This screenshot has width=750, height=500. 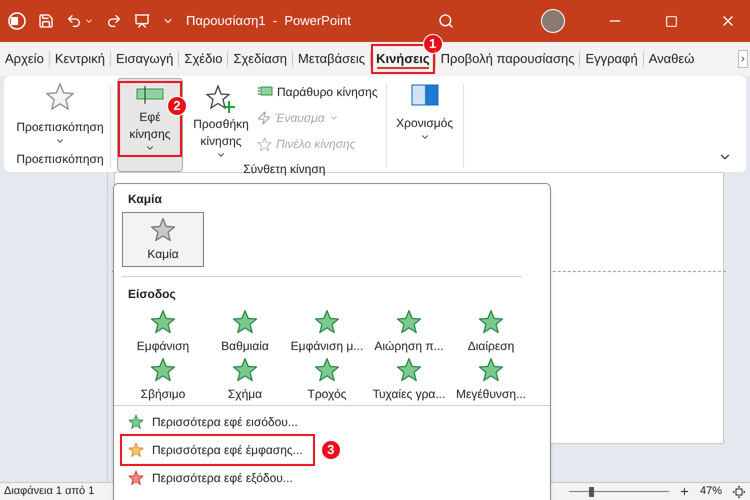 What do you see at coordinates (24, 59) in the screenshot?
I see `ribbon-tab: Αρχείο` at bounding box center [24, 59].